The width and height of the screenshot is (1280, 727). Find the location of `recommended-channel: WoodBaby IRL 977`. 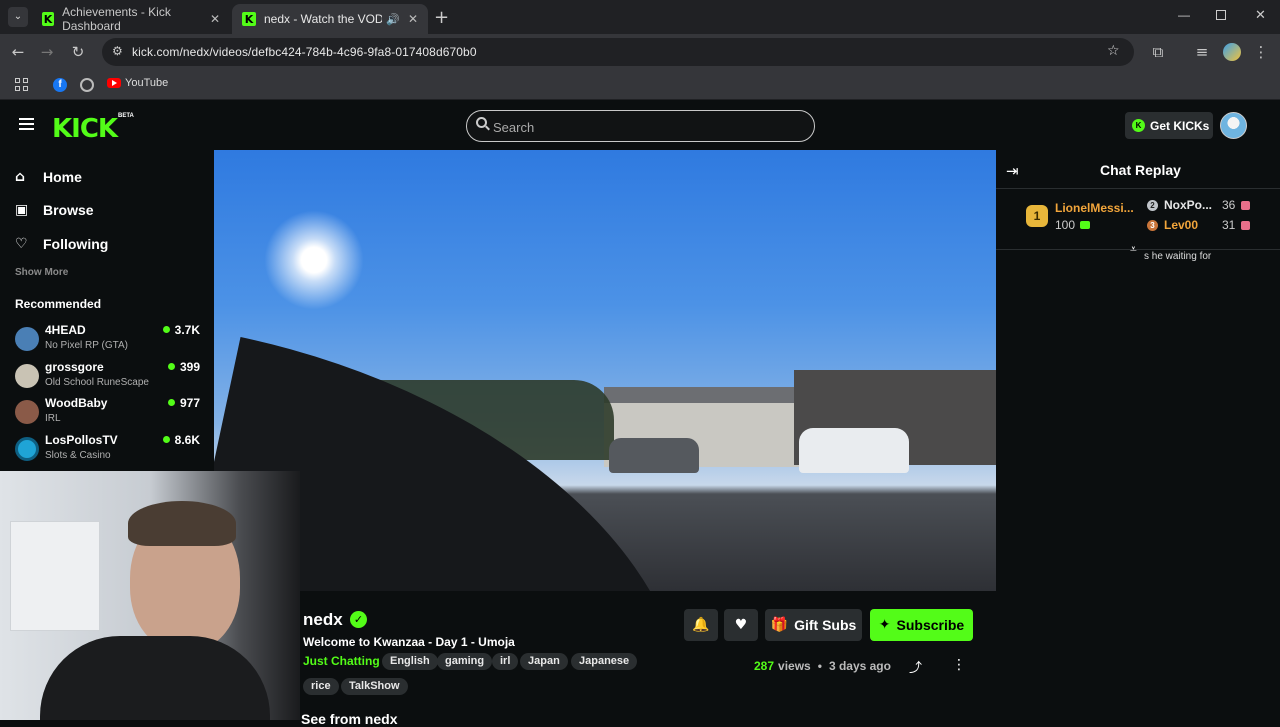

recommended-channel: WoodBaby IRL 977 is located at coordinates (107, 413).